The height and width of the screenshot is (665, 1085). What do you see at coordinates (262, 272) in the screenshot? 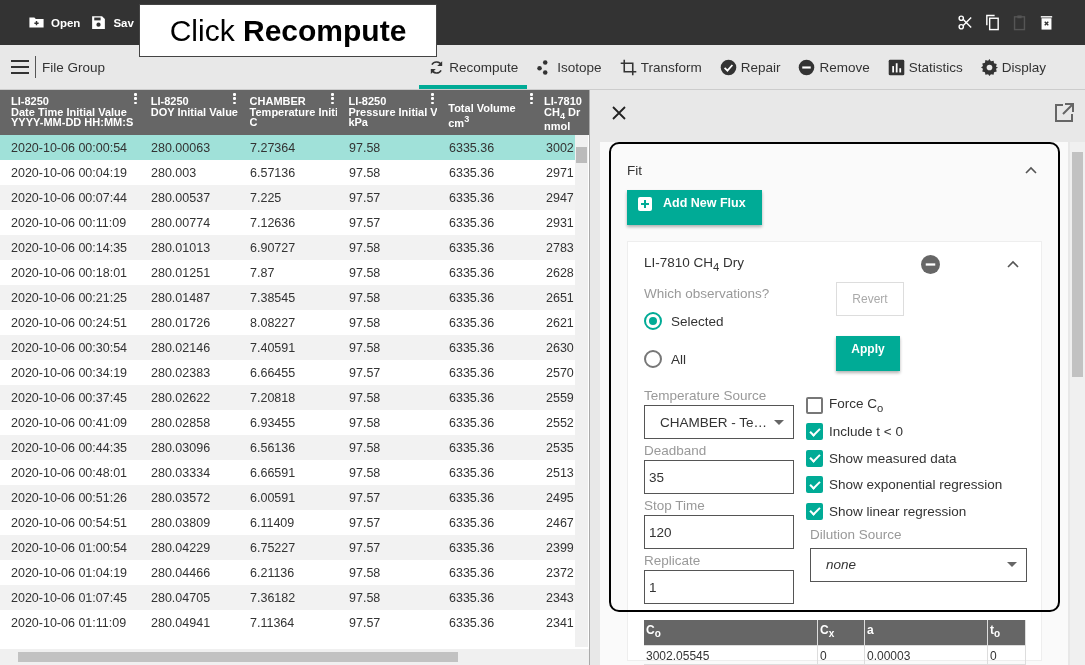
I see `table-cell-text: 7.87` at bounding box center [262, 272].